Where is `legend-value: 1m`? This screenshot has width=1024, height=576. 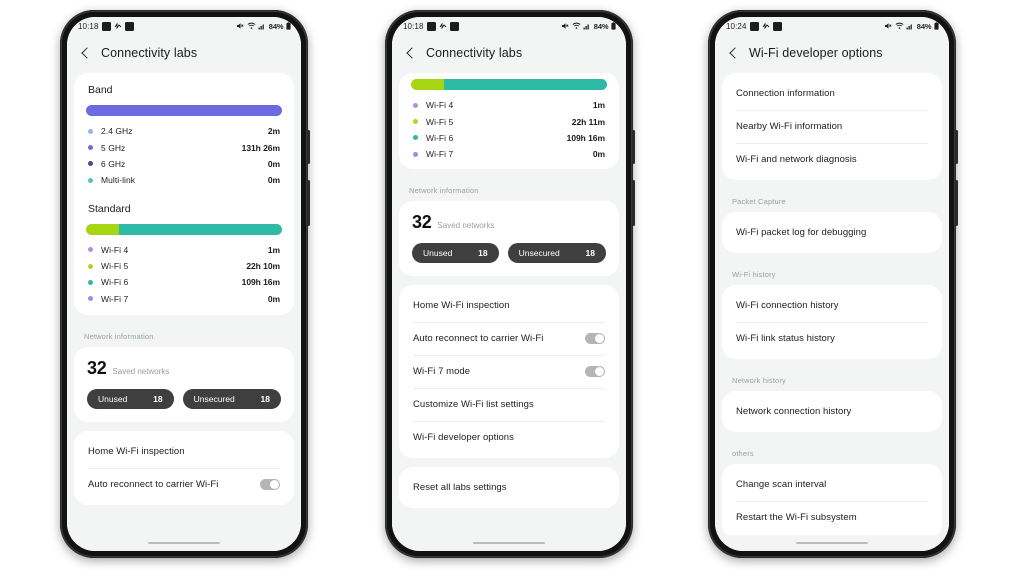 legend-value: 1m is located at coordinates (273, 249).